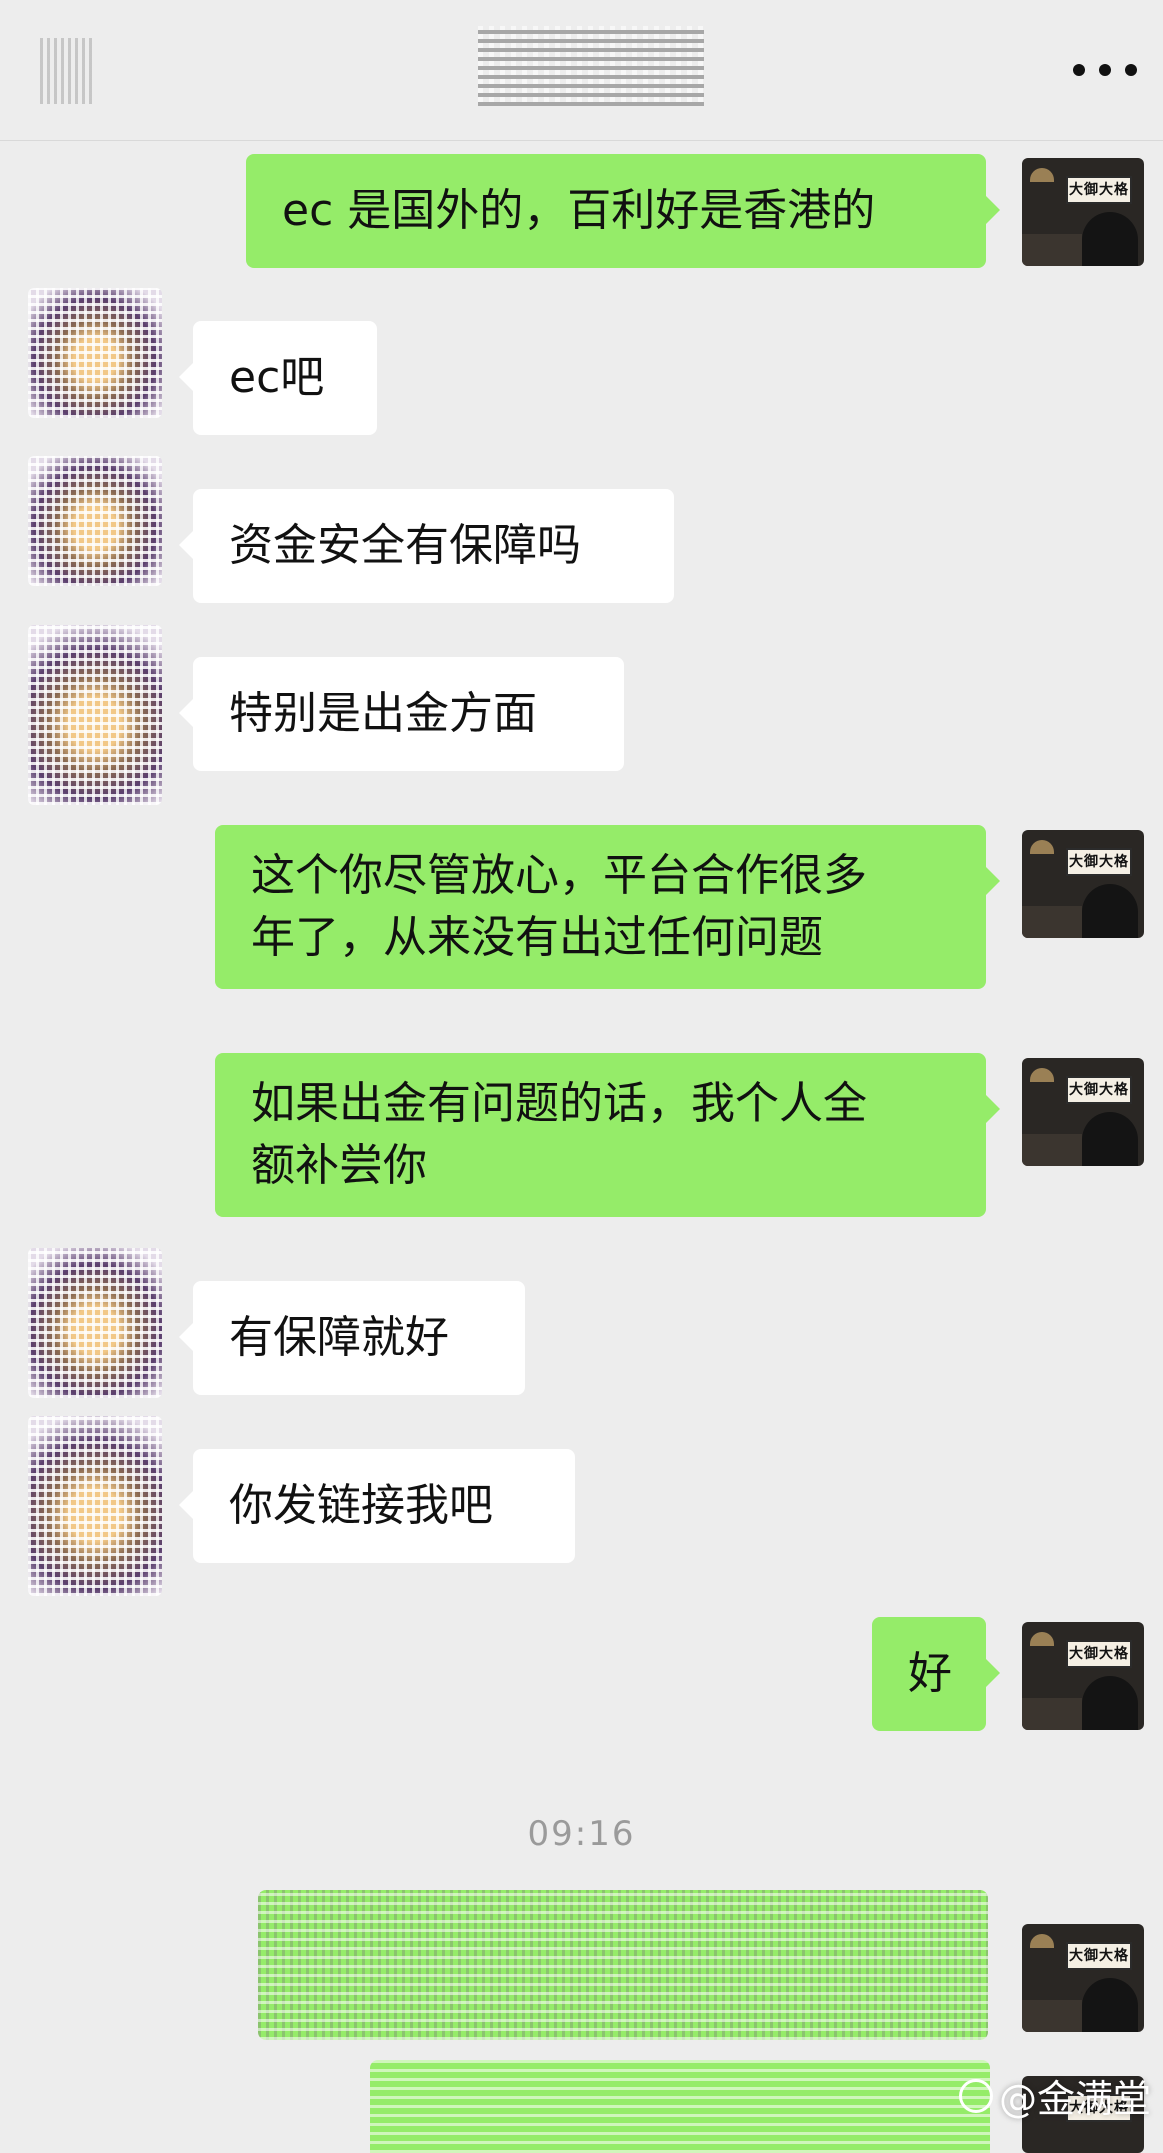 The image size is (1163, 2153). Describe the element at coordinates (401, 714) in the screenshot. I see `message-bubble: 特别是出金方面` at that location.